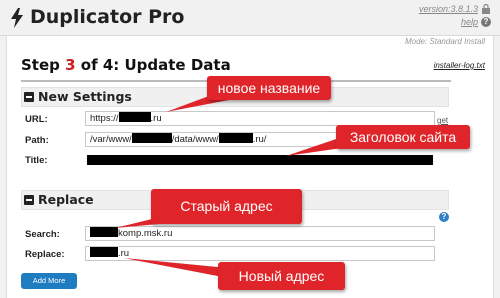 The width and height of the screenshot is (500, 298). I want to click on section-title: Replace, so click(66, 199).